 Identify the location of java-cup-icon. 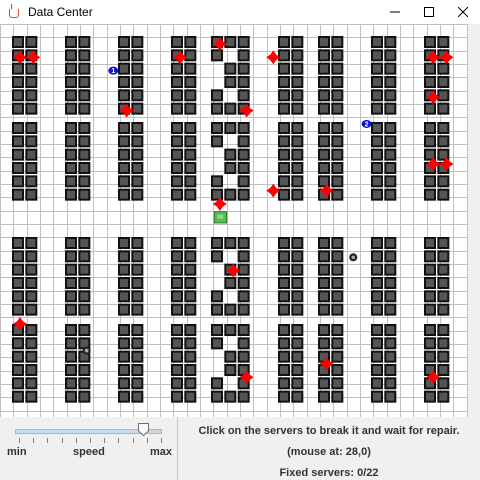
(14, 12).